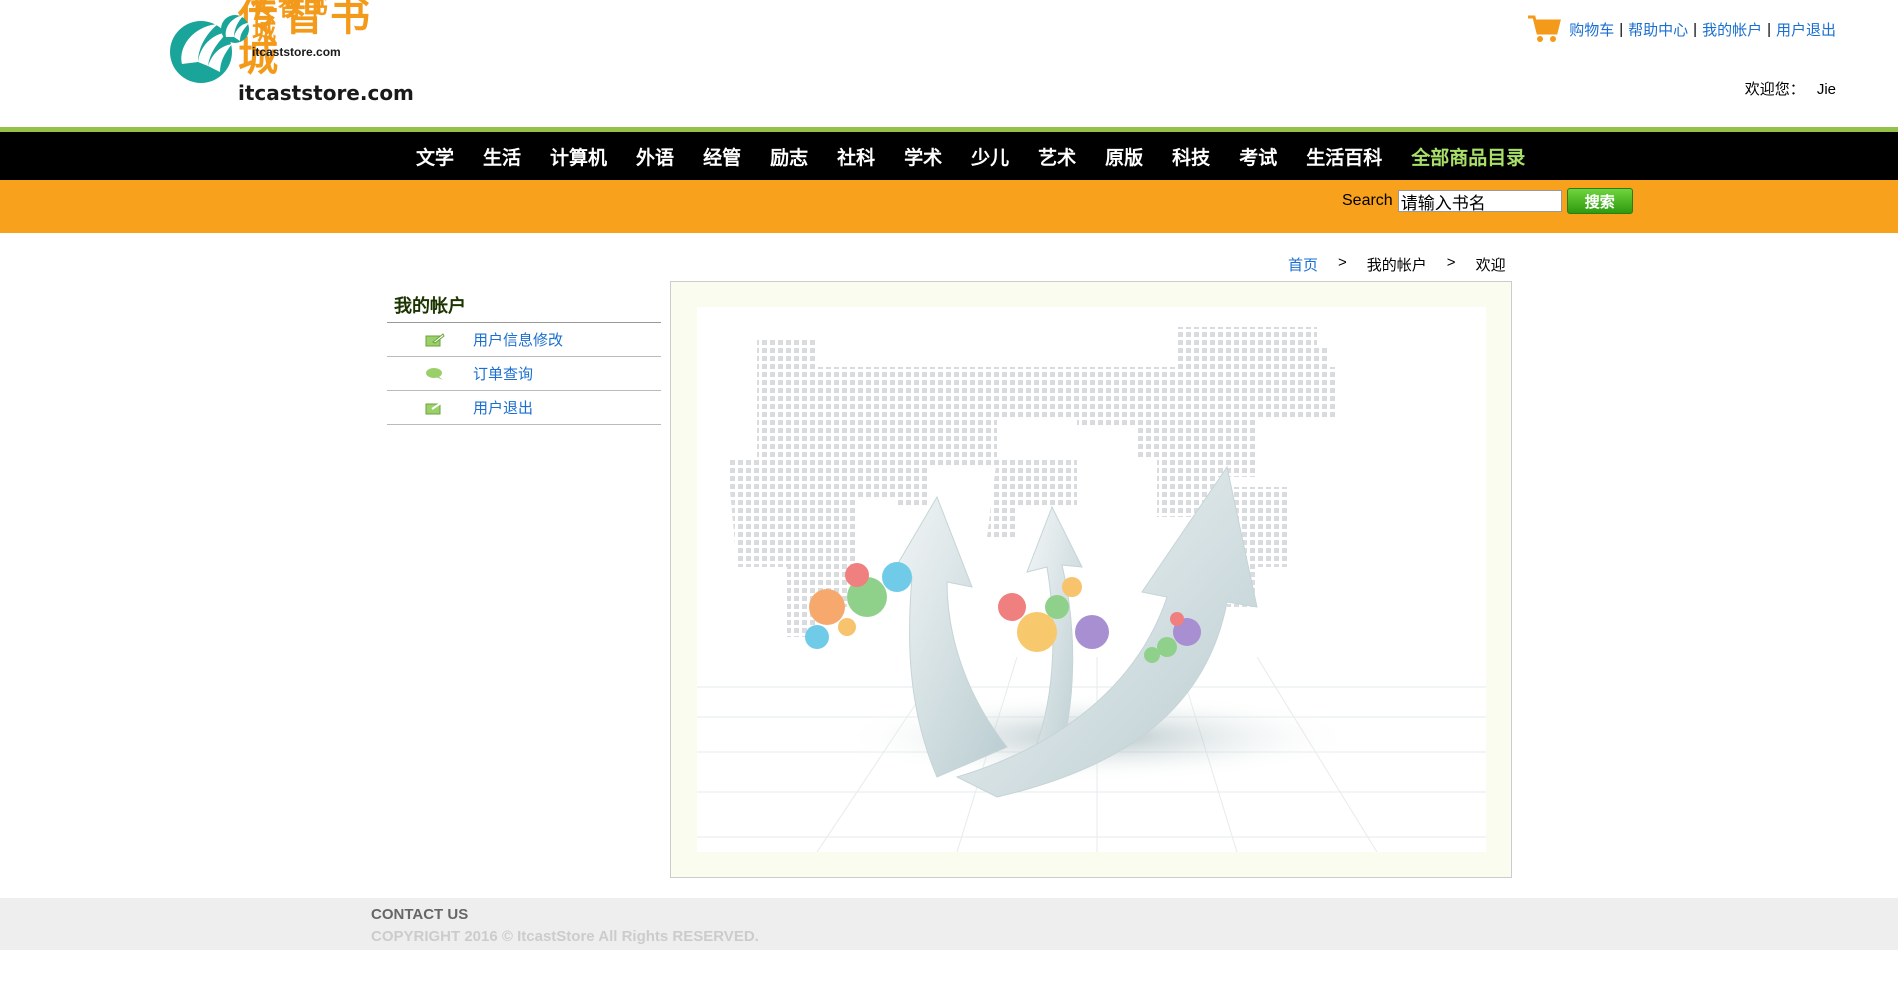 The image size is (1898, 987). What do you see at coordinates (503, 407) in the screenshot?
I see `sidebar-item-label: 用户退出` at bounding box center [503, 407].